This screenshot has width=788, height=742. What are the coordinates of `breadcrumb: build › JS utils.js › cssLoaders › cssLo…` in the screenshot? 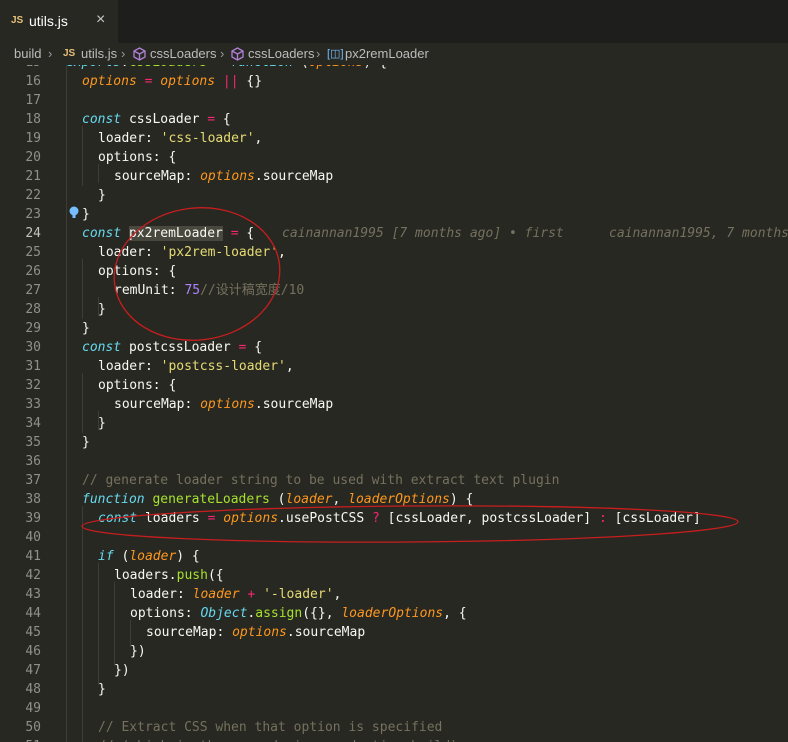 It's located at (394, 54).